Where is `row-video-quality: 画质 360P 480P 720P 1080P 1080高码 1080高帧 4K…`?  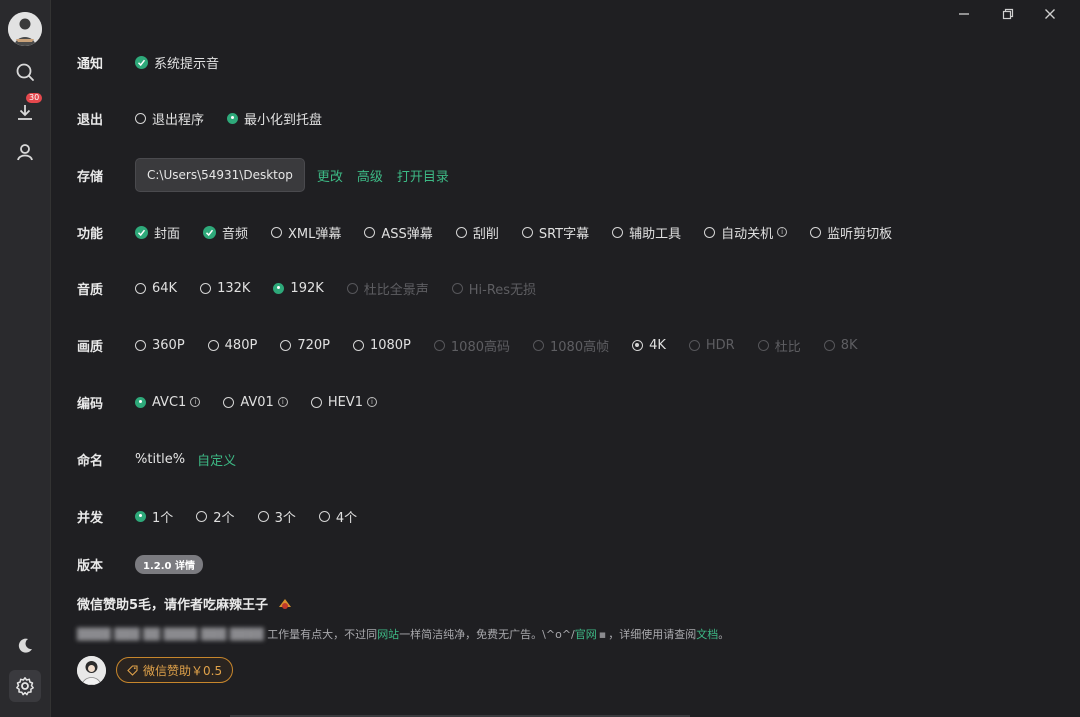 row-video-quality: 画质 360P 480P 720P 1080P 1080高码 1080高帧 4K… is located at coordinates (479, 345).